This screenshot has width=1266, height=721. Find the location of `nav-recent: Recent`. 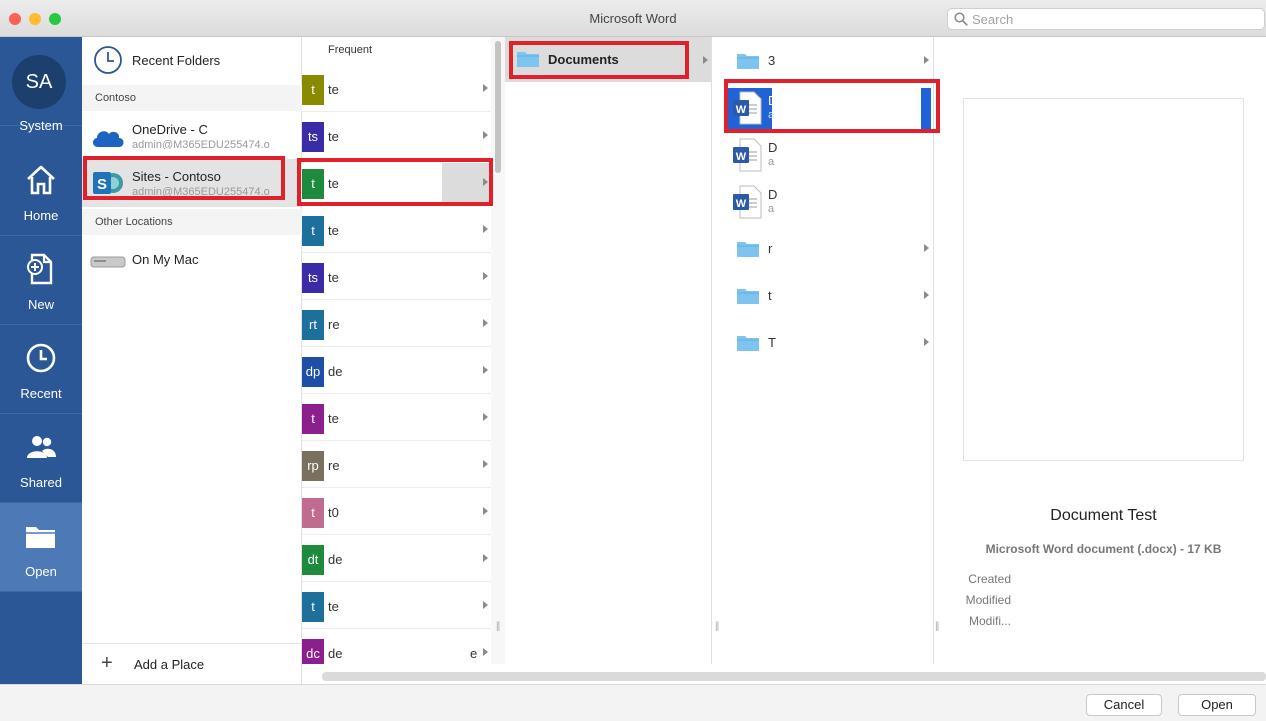

nav-recent: Recent is located at coordinates (41, 369).